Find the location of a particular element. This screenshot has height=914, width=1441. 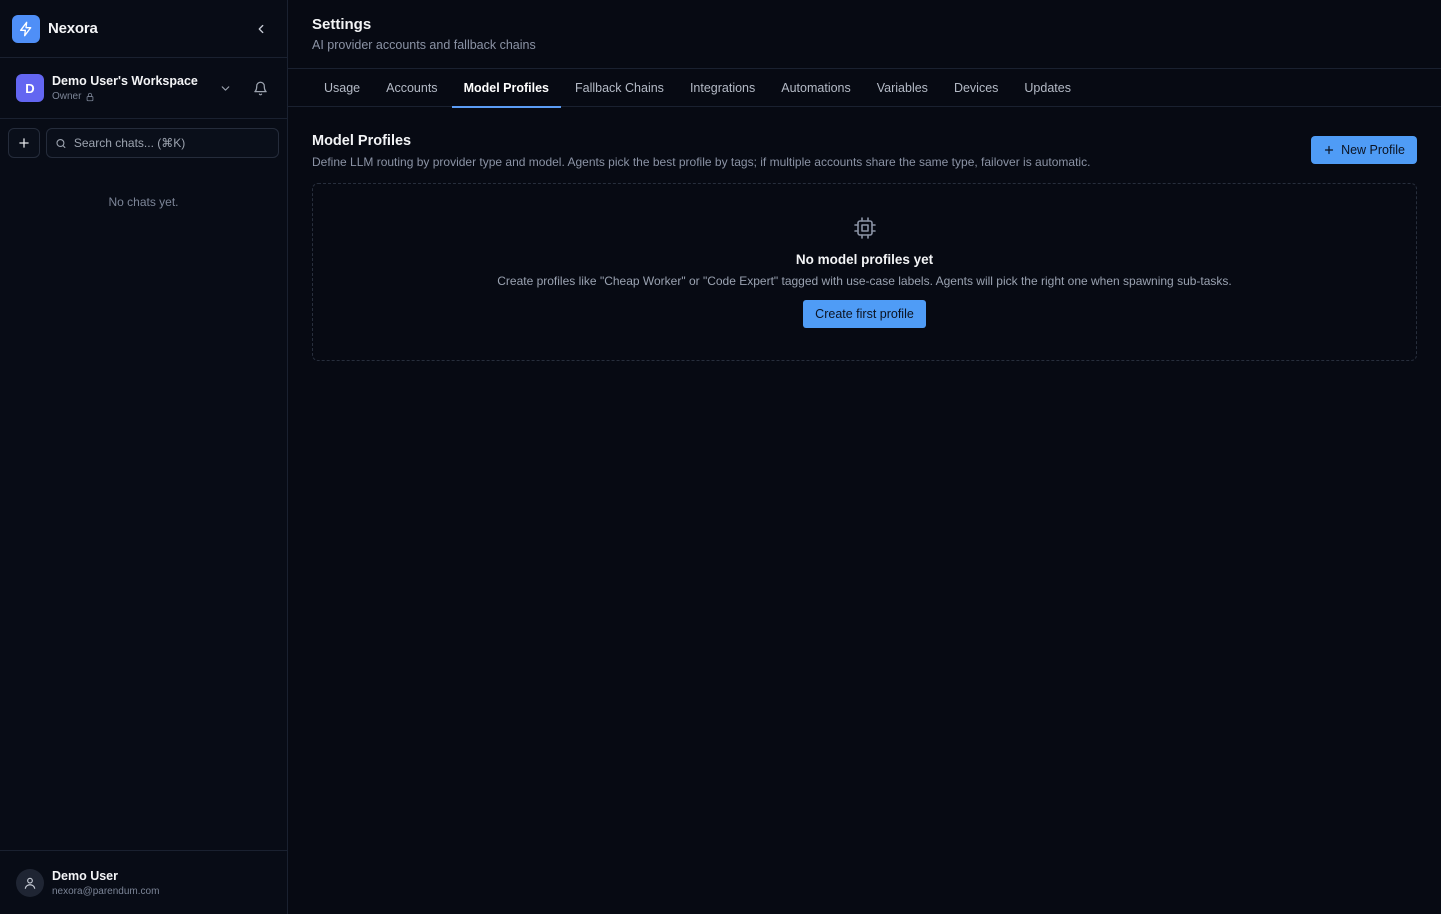

app-name: Nexora is located at coordinates (73, 28).